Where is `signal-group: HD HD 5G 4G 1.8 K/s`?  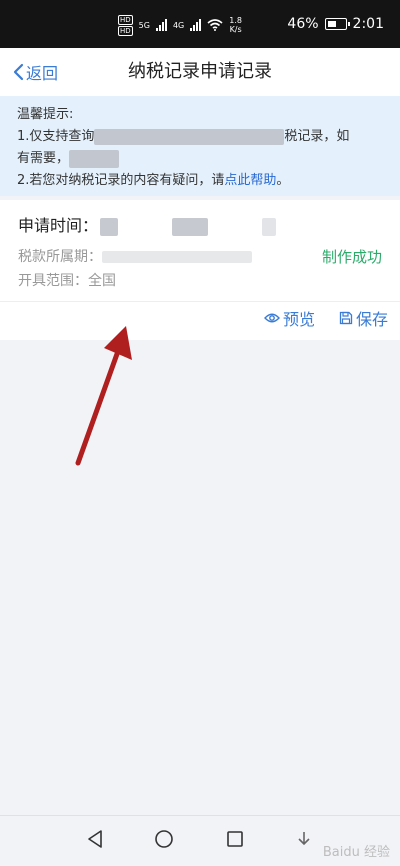 signal-group: HD HD 5G 4G 1.8 K/s is located at coordinates (180, 25).